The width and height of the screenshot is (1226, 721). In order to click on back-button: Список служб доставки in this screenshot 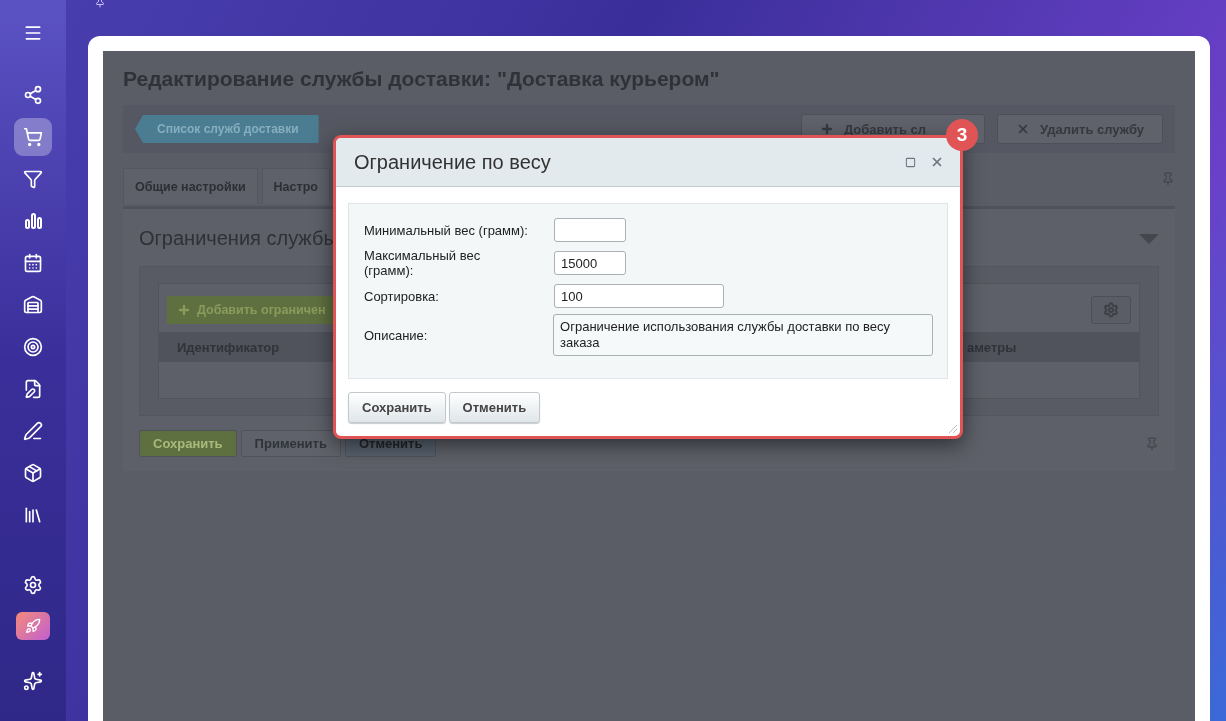, I will do `click(227, 129)`.